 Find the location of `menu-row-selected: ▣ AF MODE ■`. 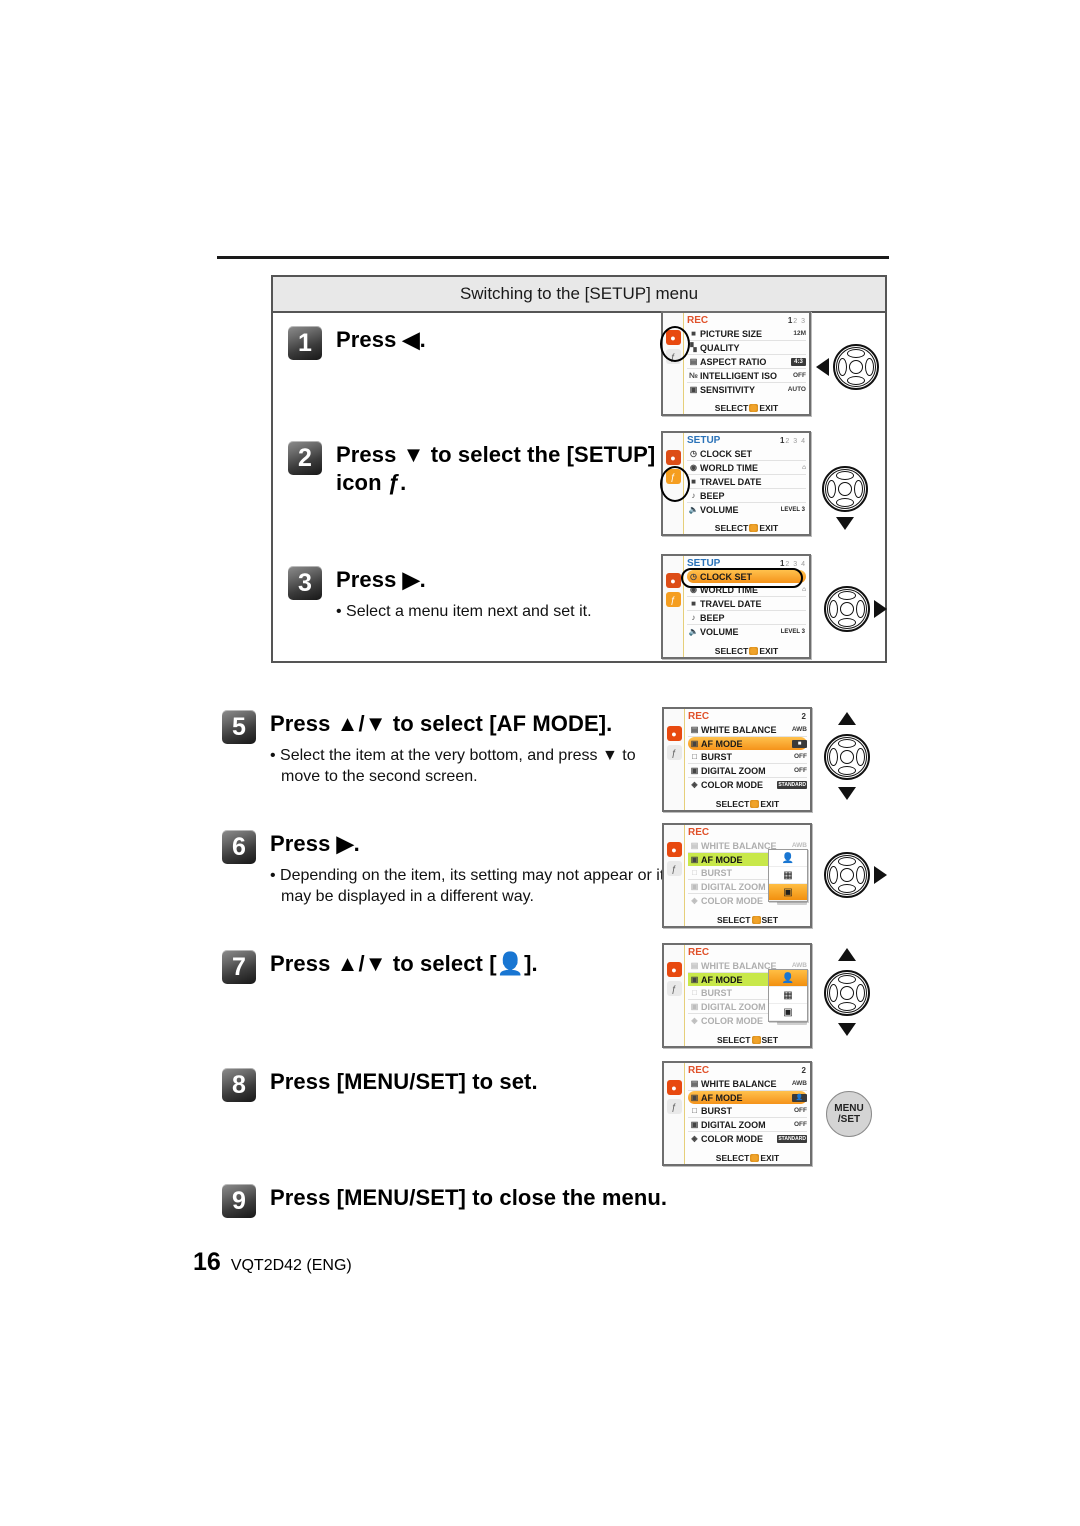

menu-row-selected: ▣ AF MODE ■ is located at coordinates (747, 743).